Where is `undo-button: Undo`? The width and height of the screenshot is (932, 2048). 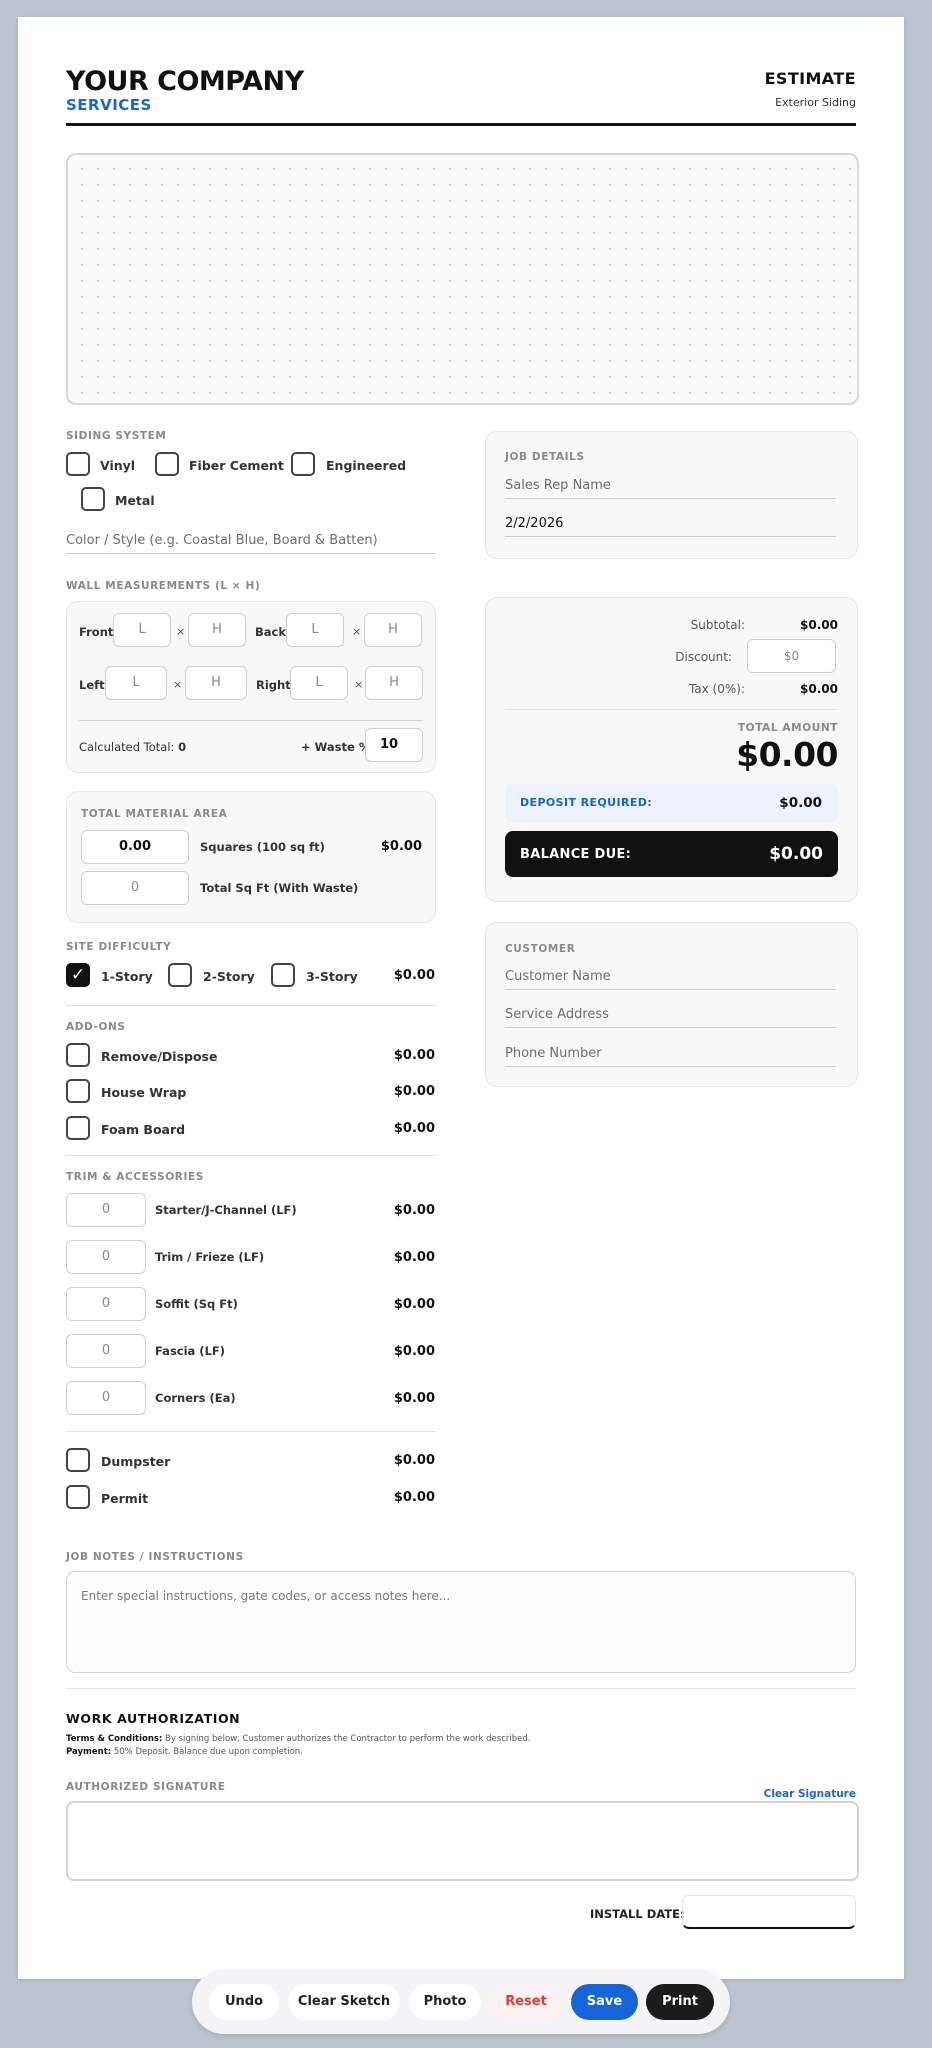 undo-button: Undo is located at coordinates (244, 2002).